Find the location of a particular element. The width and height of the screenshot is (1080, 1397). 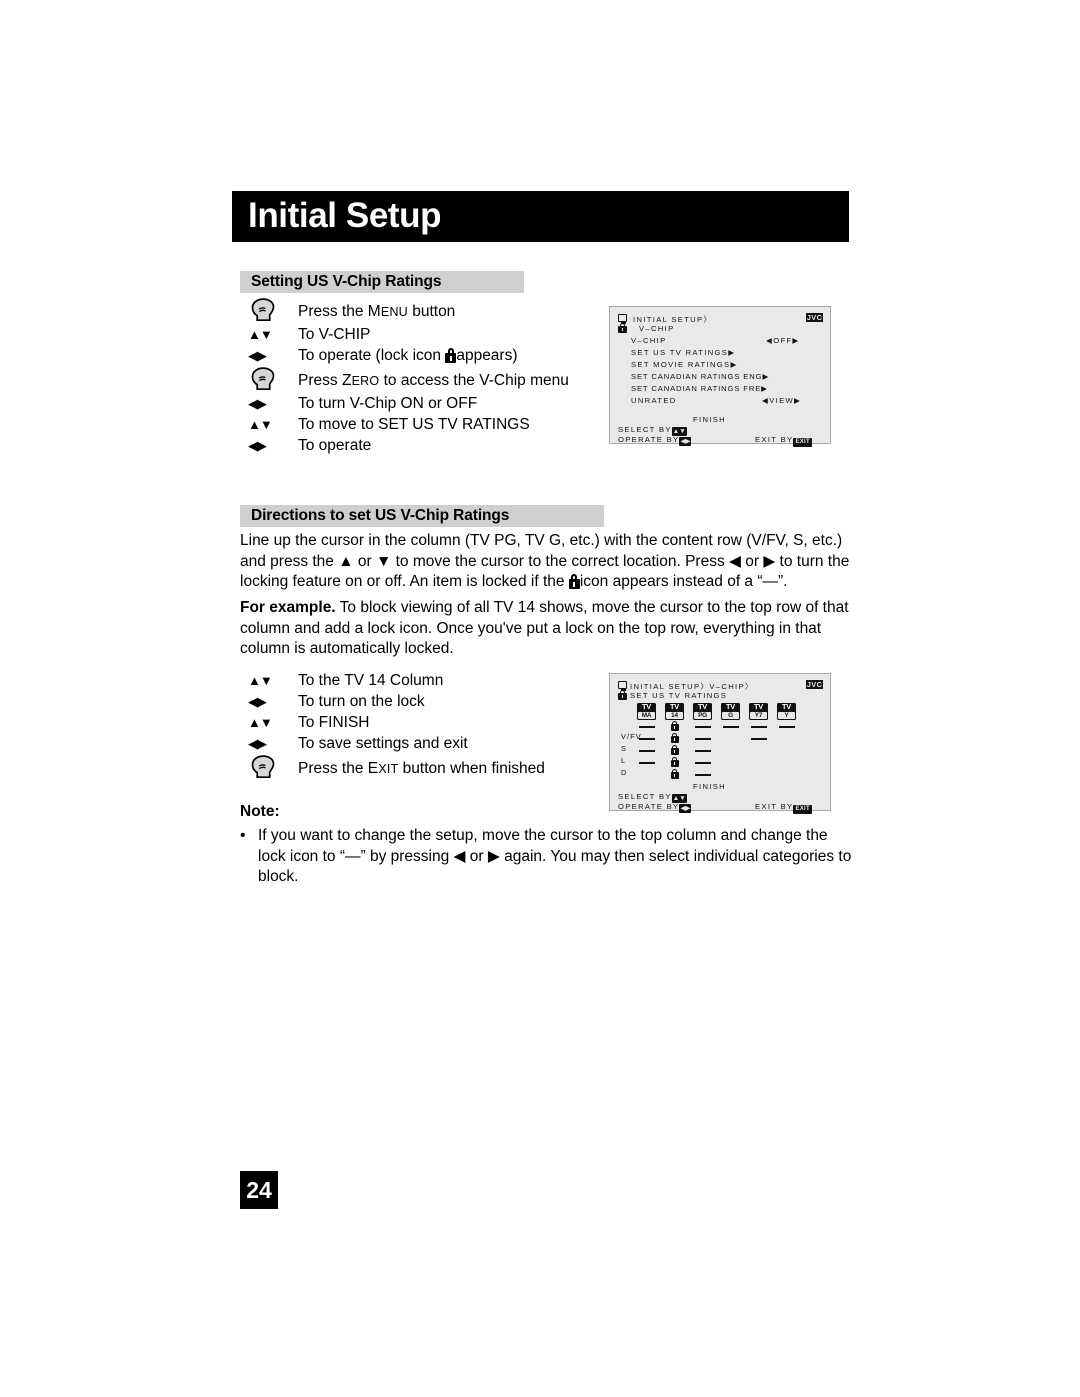

rating-badge-14: TV 14 is located at coordinates (674, 711).